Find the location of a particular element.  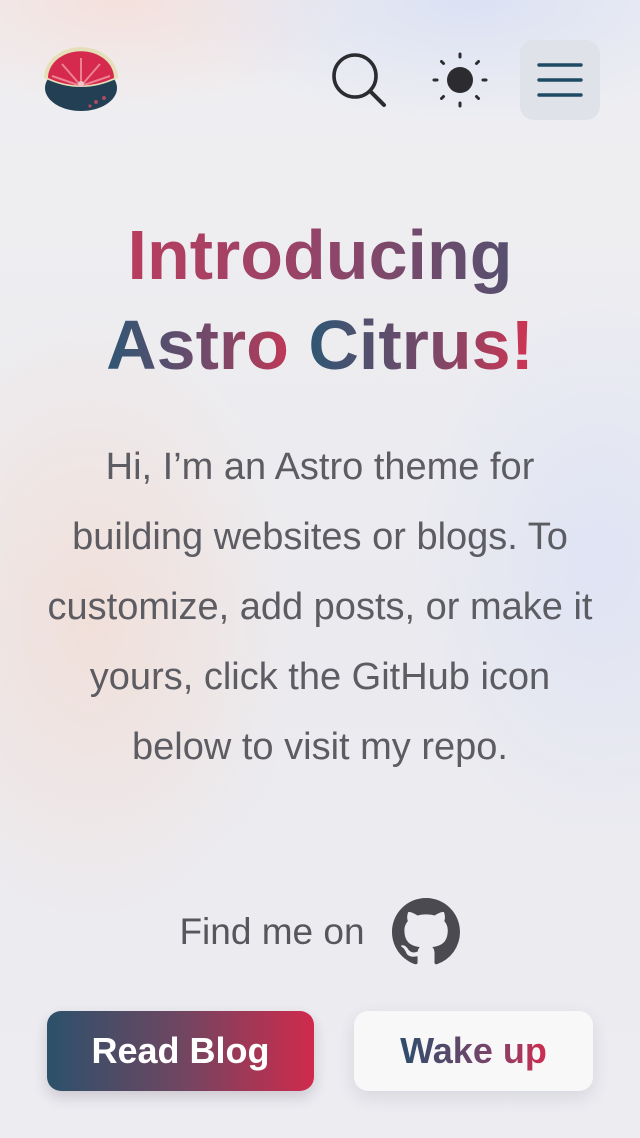

github-link is located at coordinates (426, 932).